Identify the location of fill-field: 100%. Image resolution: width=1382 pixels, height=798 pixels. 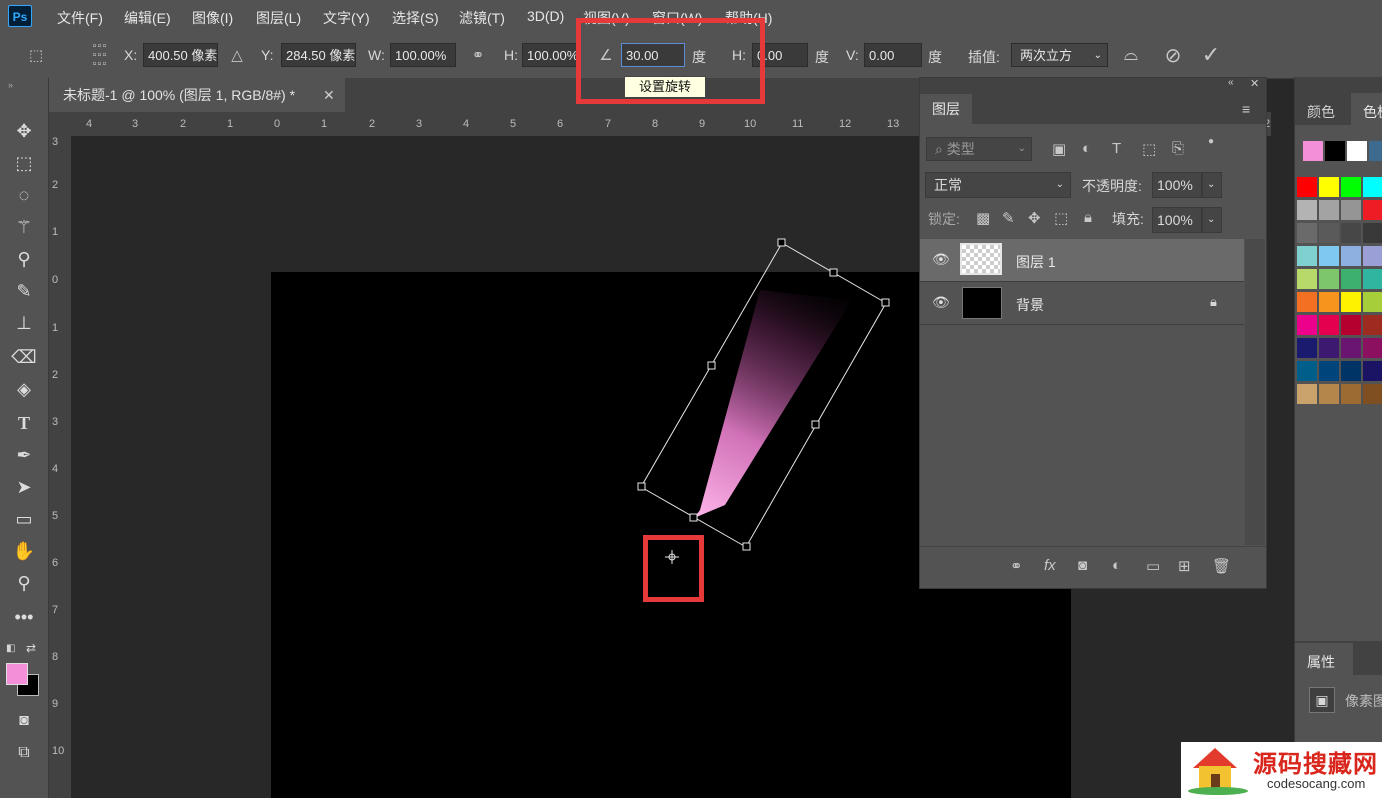
(1177, 220).